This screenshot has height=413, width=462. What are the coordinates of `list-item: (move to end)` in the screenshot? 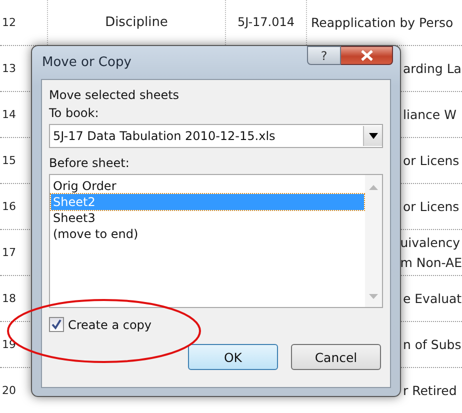 It's located at (207, 234).